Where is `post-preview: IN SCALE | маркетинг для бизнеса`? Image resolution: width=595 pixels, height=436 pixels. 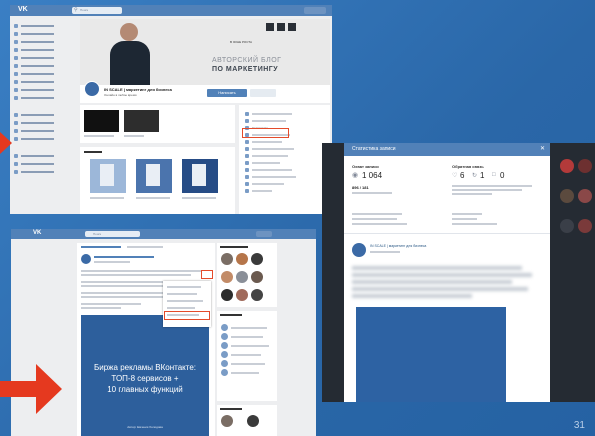
post-preview: IN SCALE | маркетинг для бизнеса is located at coordinates (447, 320).